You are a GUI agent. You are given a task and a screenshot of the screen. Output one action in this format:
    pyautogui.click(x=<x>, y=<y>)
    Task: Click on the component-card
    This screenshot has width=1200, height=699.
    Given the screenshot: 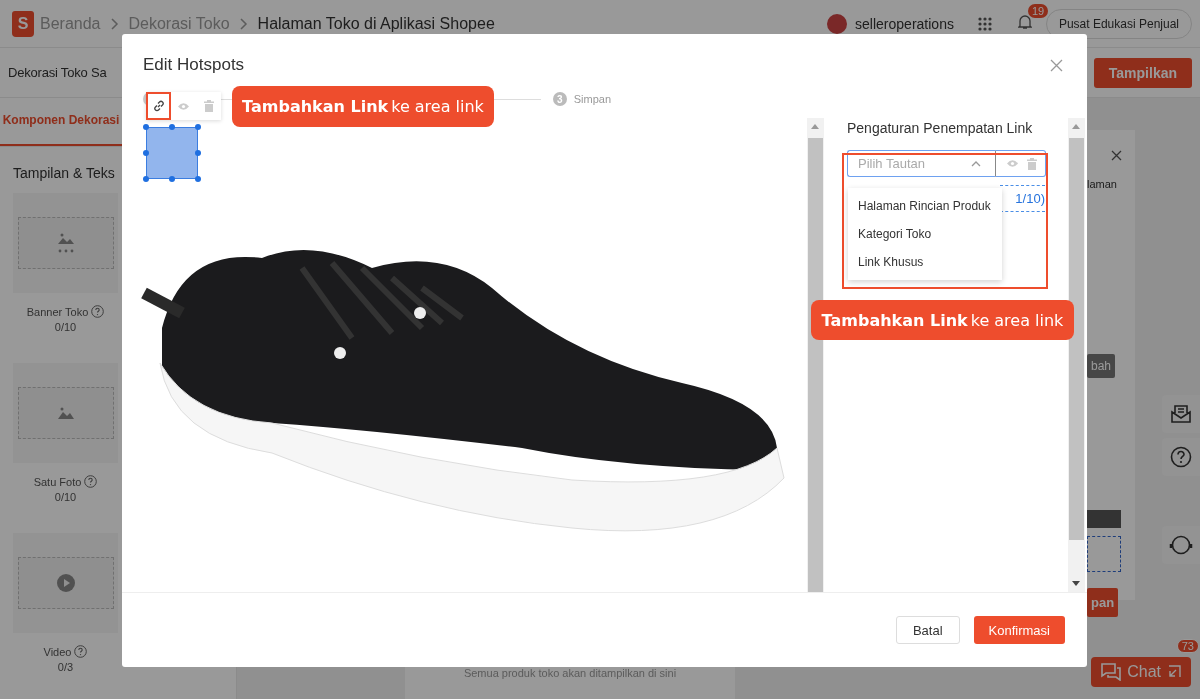 What is the action you would take?
    pyautogui.click(x=65, y=583)
    